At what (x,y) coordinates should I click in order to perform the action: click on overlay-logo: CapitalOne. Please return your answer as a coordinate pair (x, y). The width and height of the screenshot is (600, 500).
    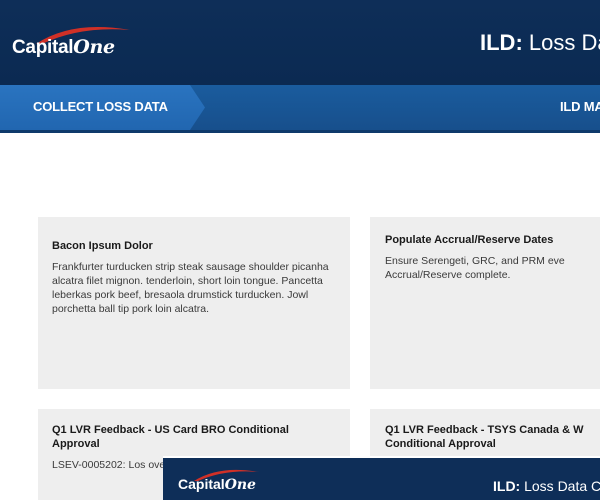
    Looking at the image, I should click on (217, 484).